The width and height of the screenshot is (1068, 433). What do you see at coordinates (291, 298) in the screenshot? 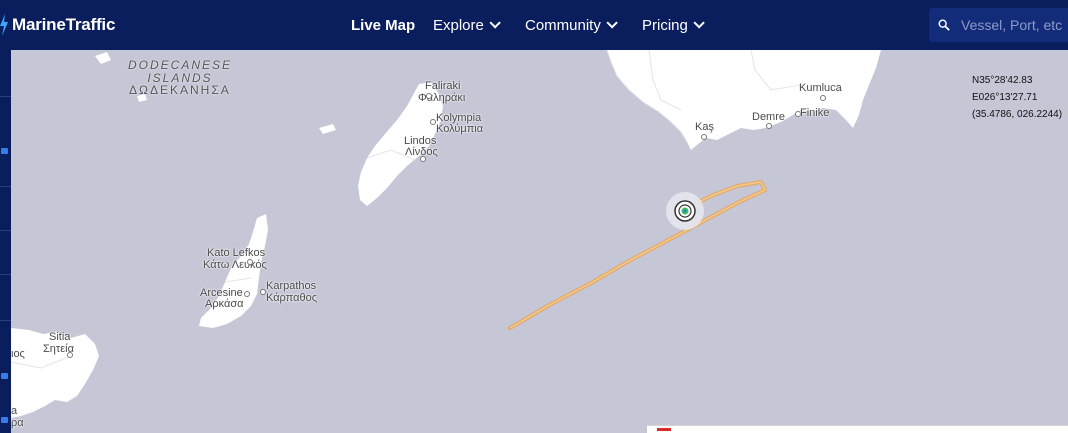
I see `place-label-karpathos-gr: Κάρπαθος` at bounding box center [291, 298].